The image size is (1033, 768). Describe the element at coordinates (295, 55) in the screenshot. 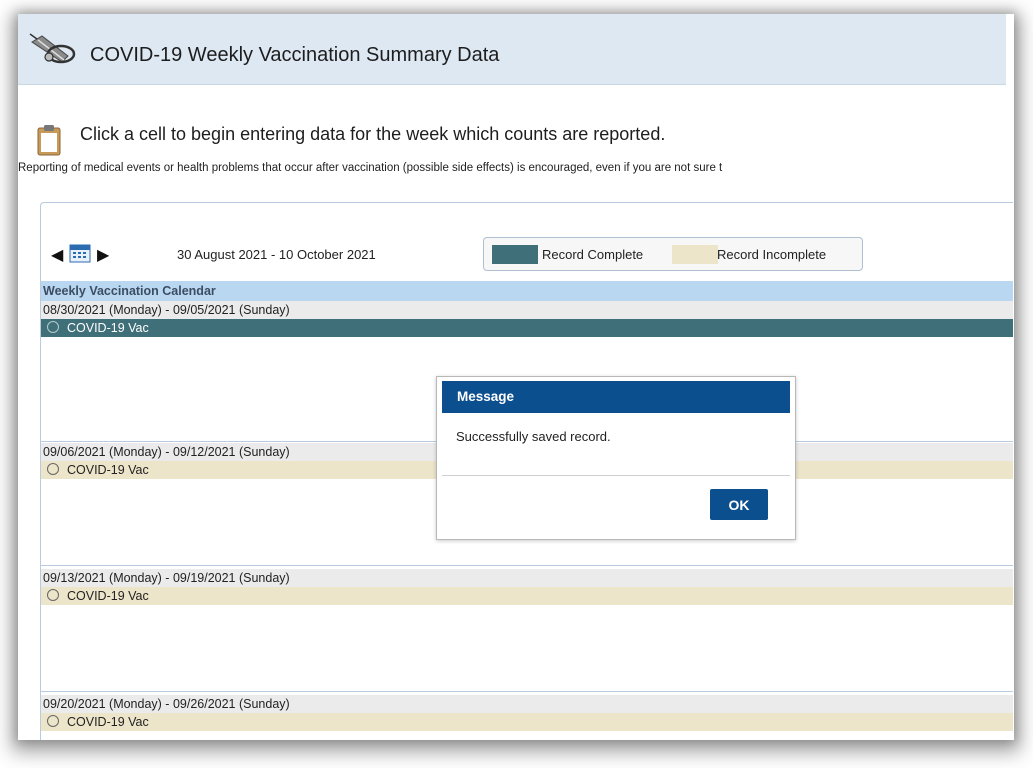

I see `page-title: COVID-19 Weekly Vaccination Summary Data` at that location.